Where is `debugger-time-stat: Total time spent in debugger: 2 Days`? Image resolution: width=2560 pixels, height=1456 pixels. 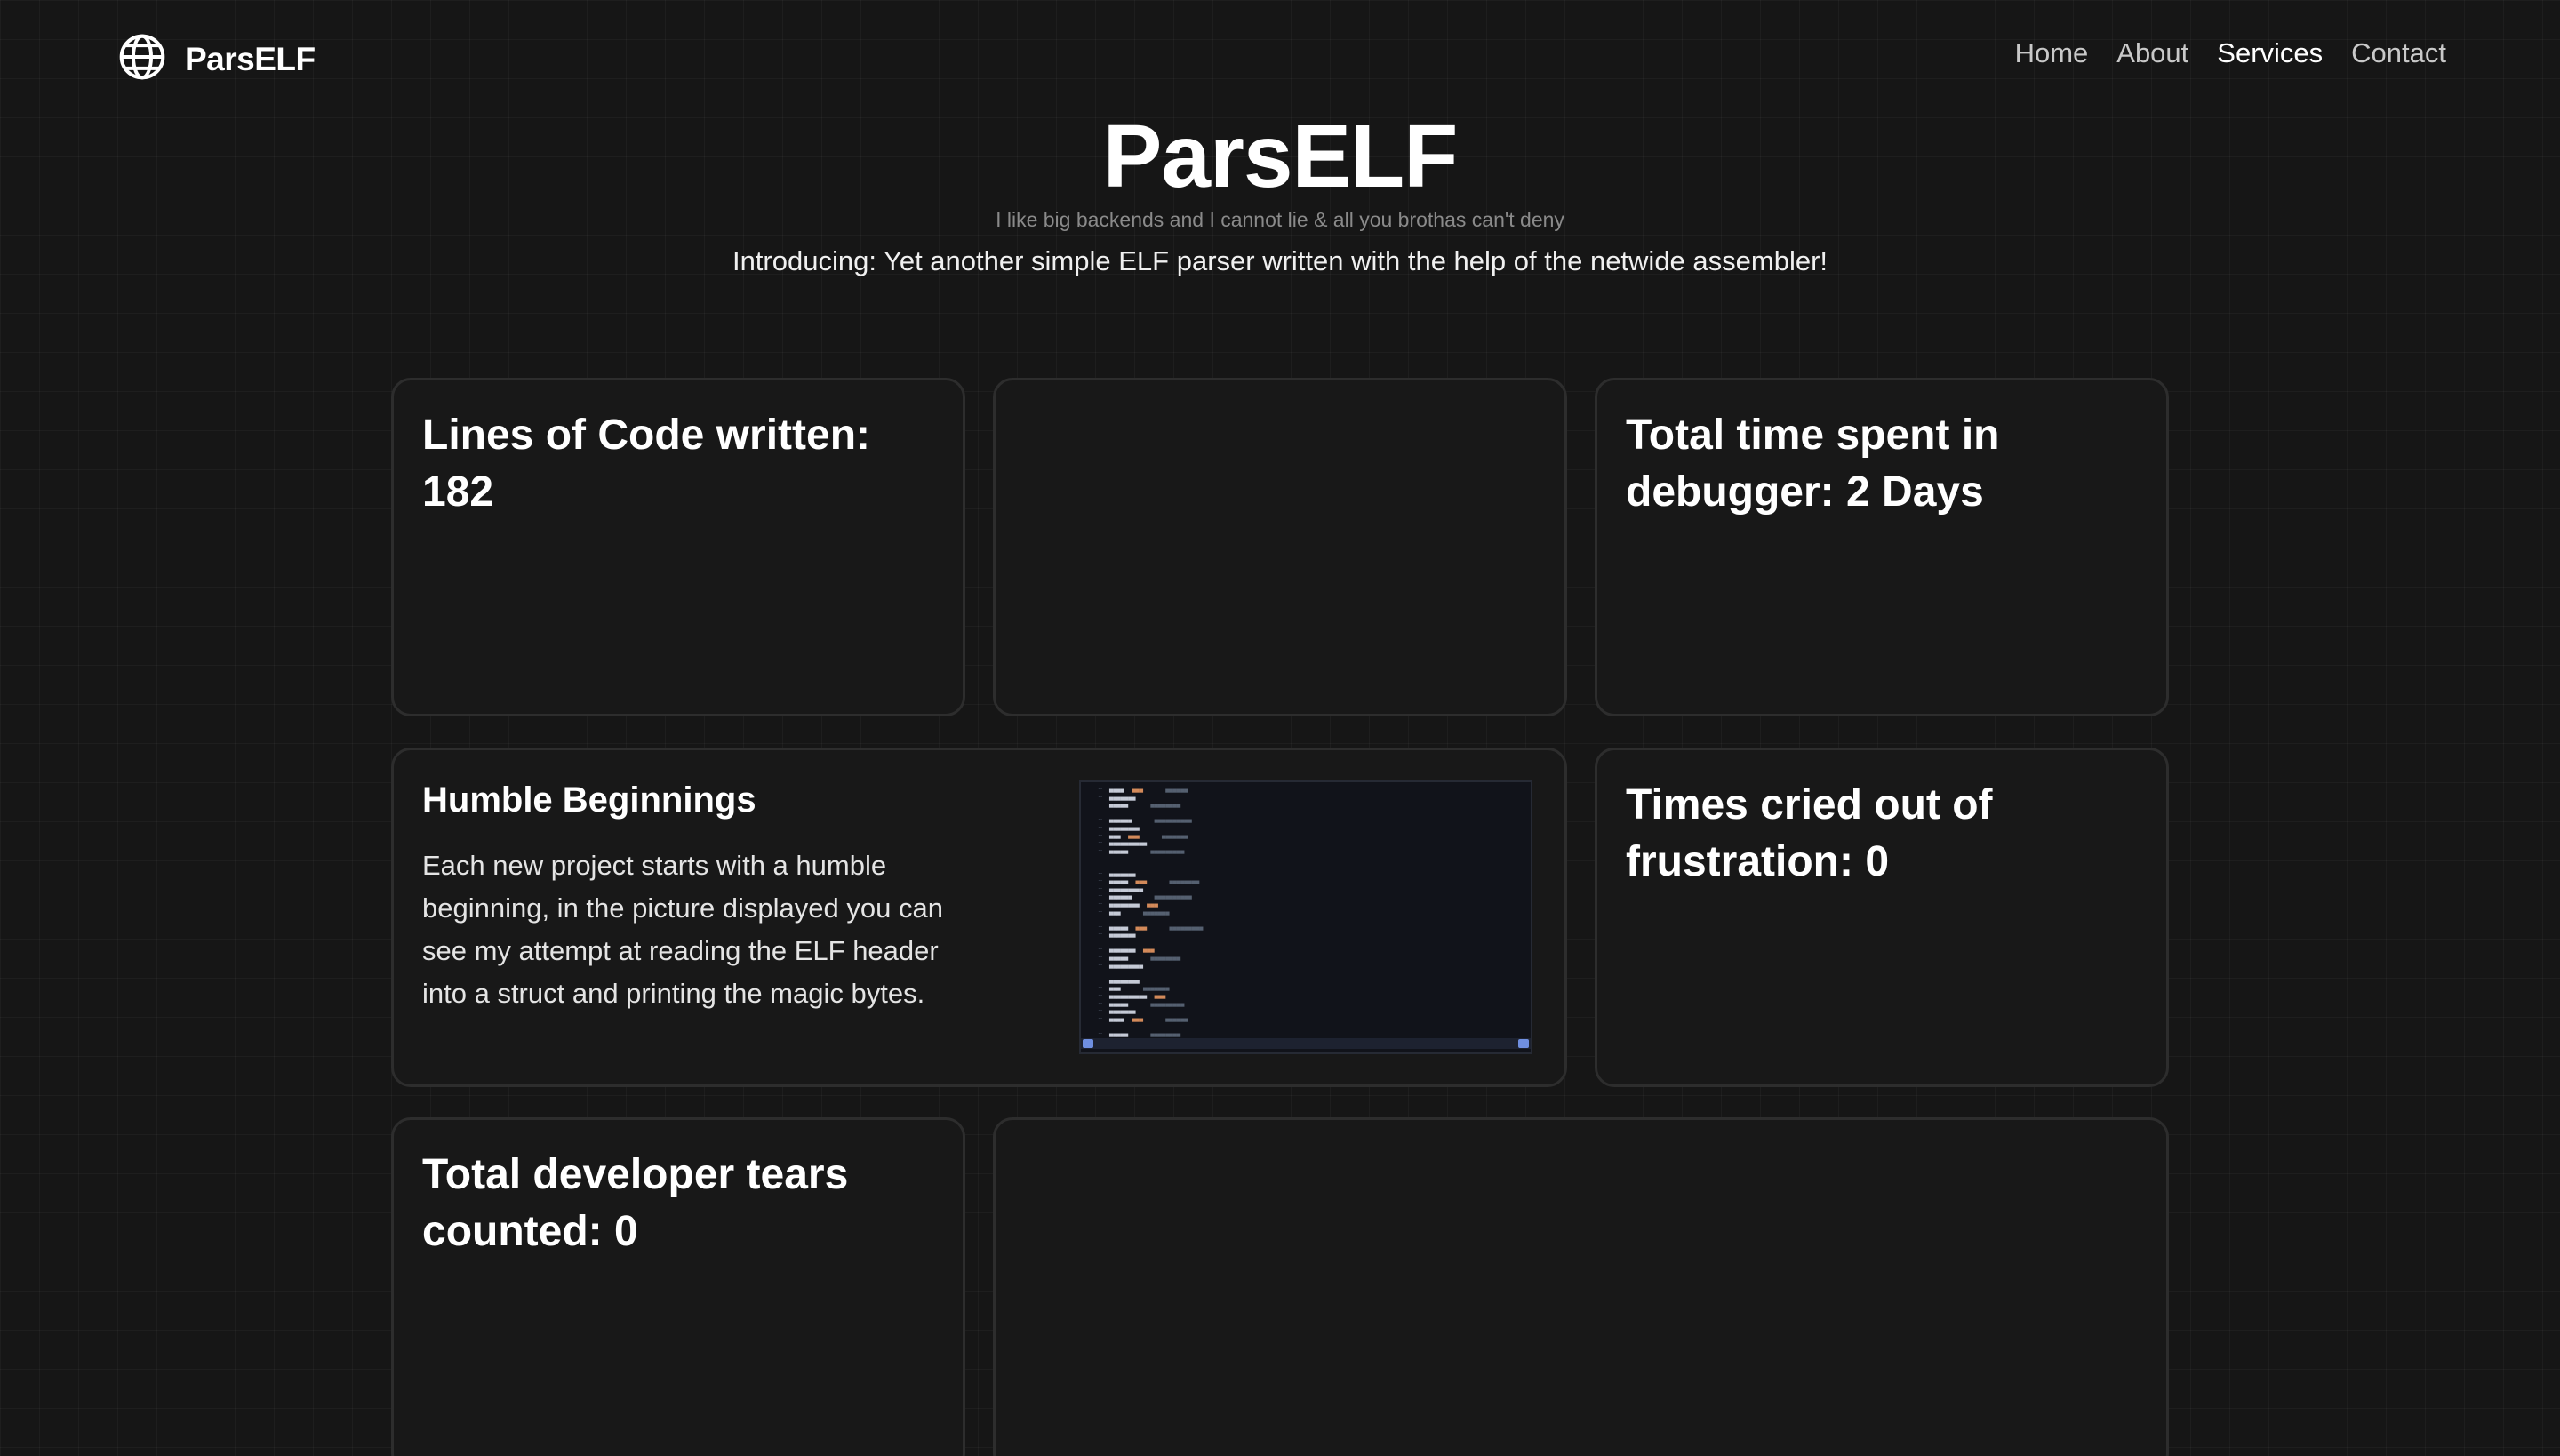
debugger-time-stat: Total time spent in debugger: 2 Days is located at coordinates (1813, 464).